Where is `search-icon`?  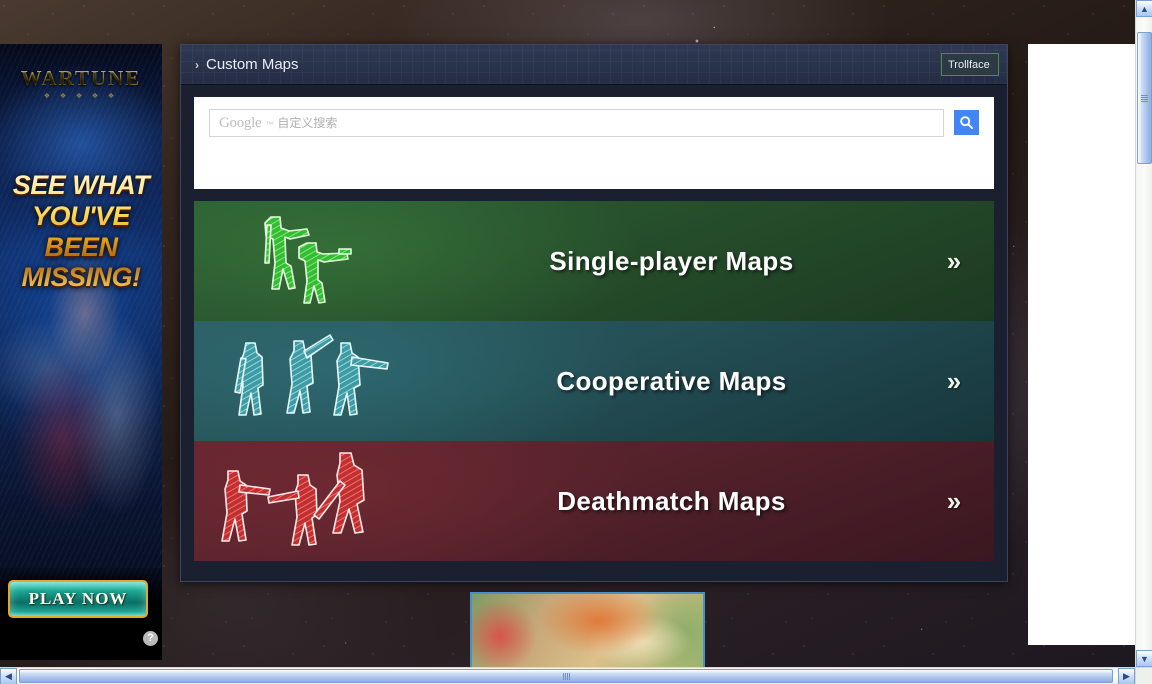 search-icon is located at coordinates (967, 123).